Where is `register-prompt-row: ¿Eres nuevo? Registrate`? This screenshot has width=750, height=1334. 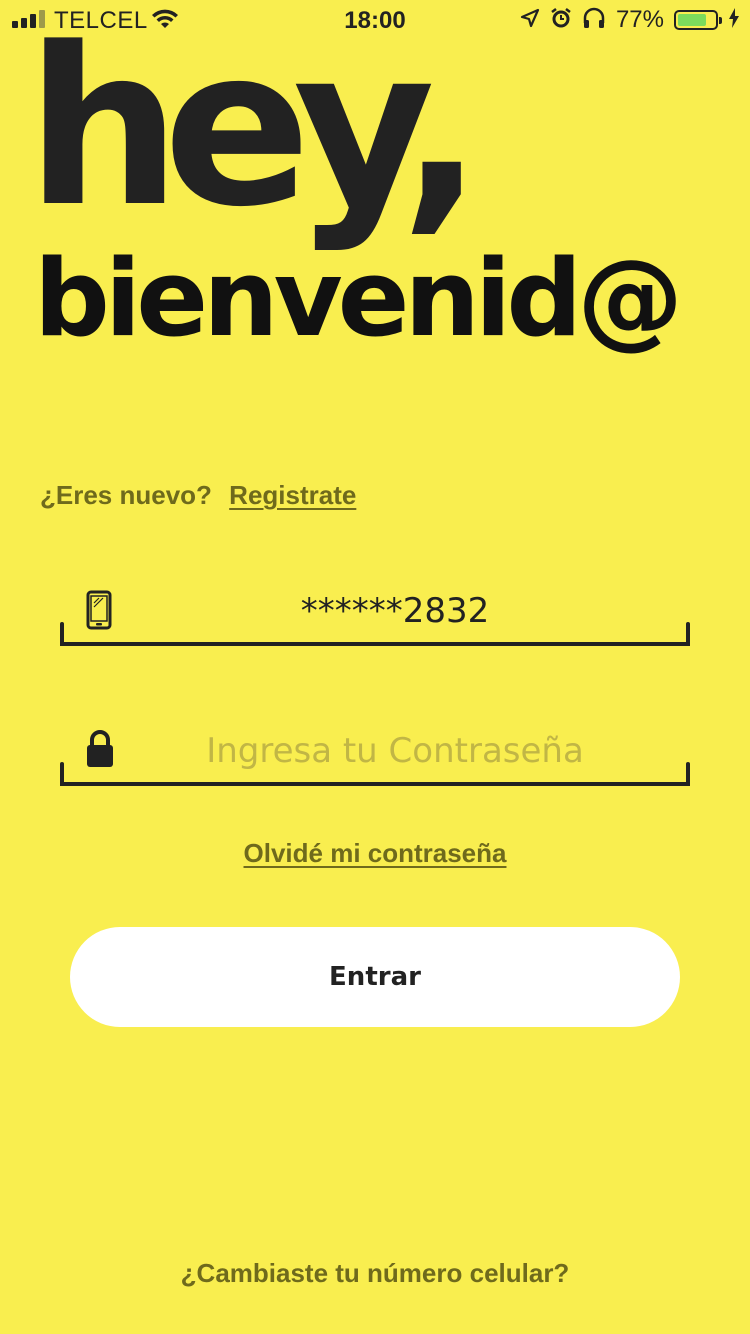
register-prompt-row: ¿Eres nuevo? Registrate is located at coordinates (198, 495).